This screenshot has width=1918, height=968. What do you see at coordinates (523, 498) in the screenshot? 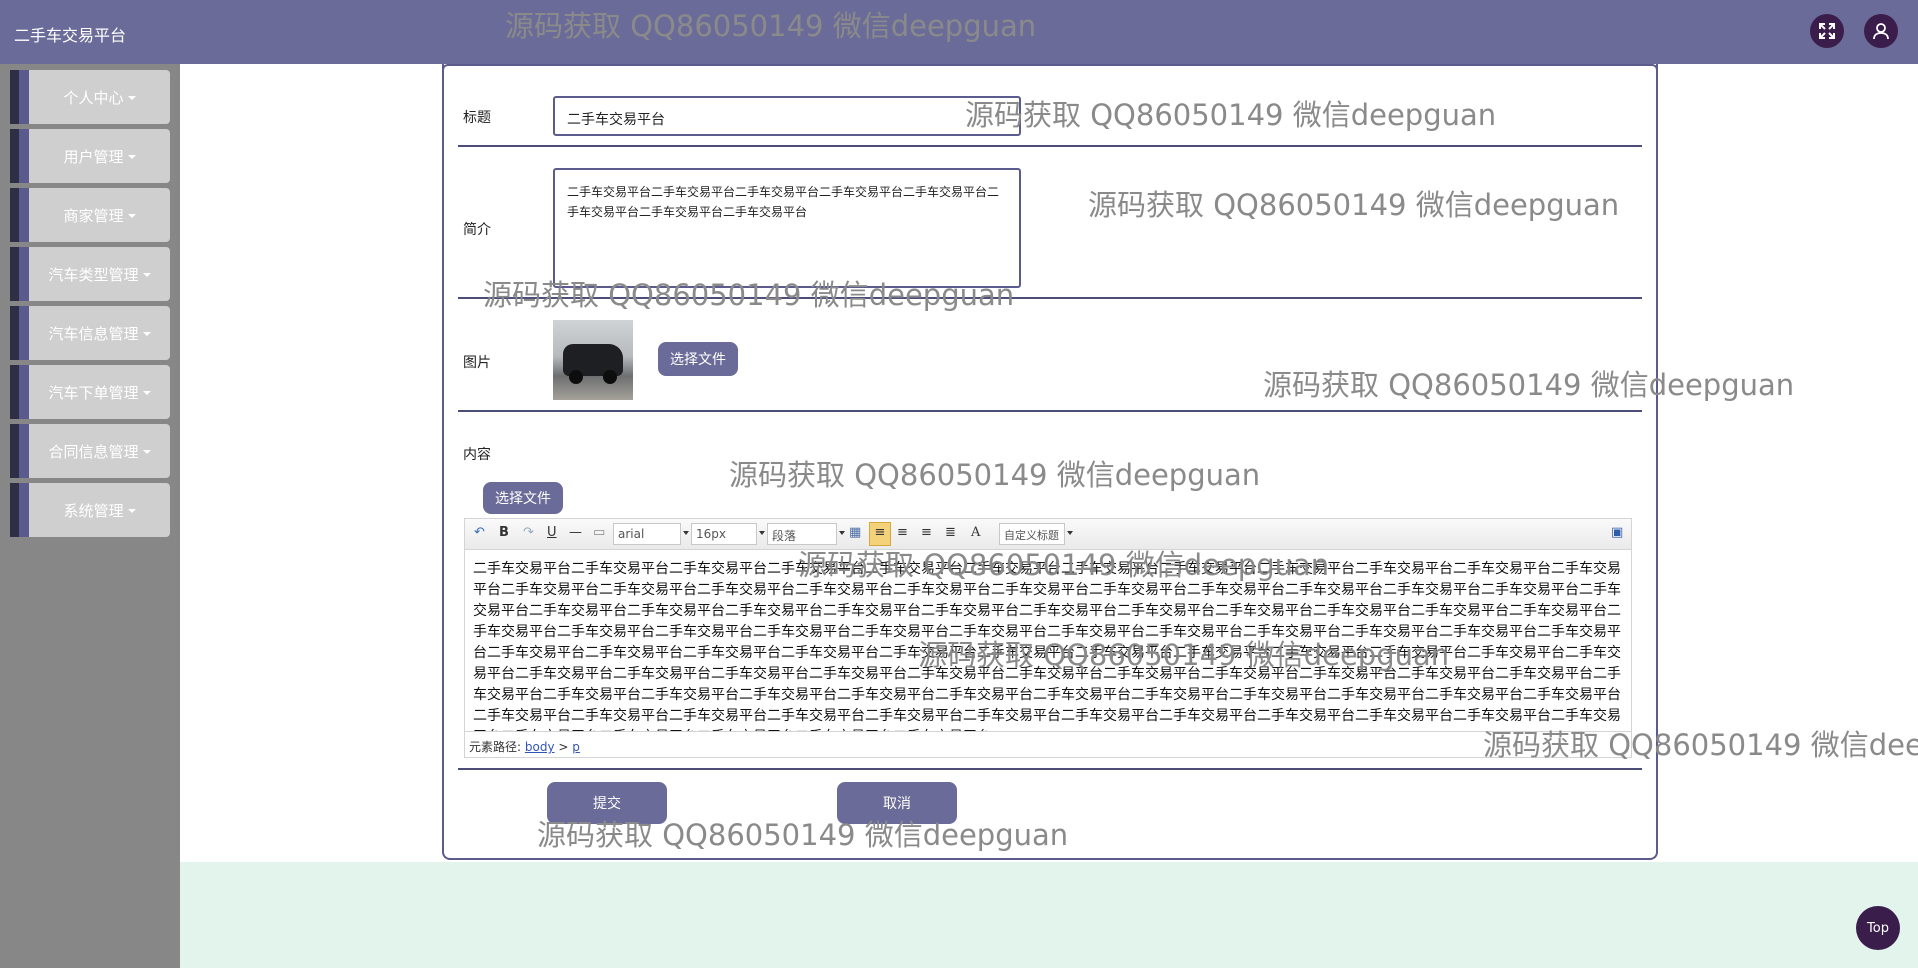
I see `content-choose-file-button: 选择文件` at bounding box center [523, 498].